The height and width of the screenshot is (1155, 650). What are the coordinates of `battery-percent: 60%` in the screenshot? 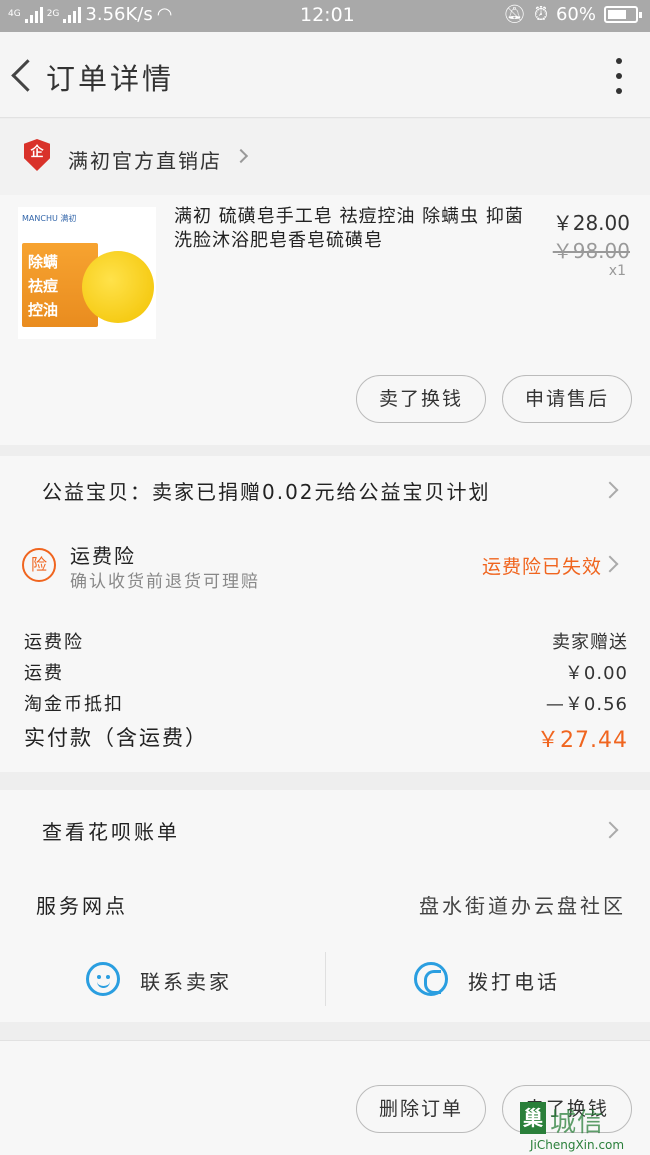 It's located at (575, 14).